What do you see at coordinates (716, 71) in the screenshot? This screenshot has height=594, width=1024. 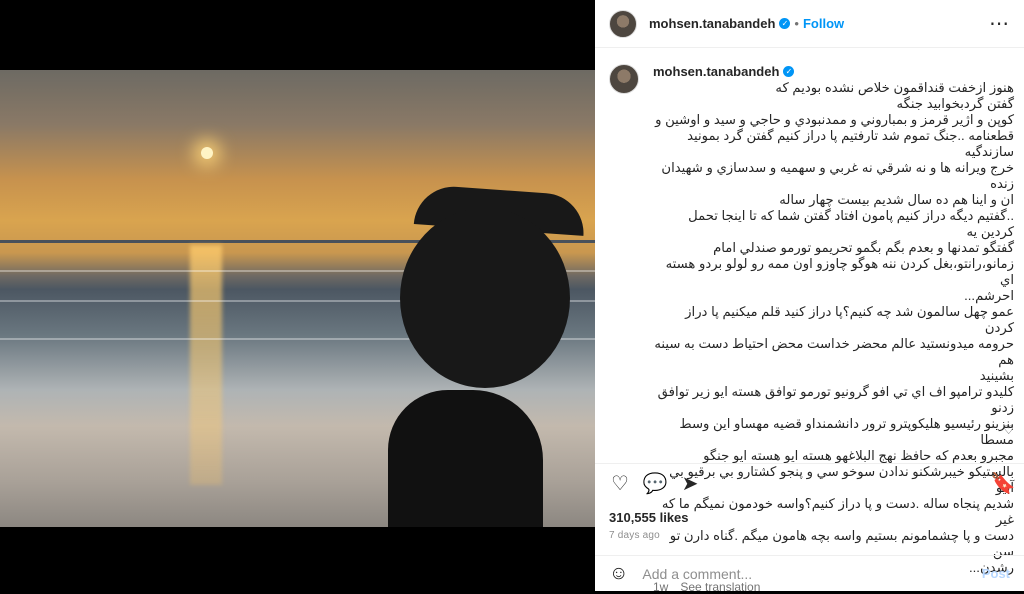 I see `caption-username: mohsen.tanabandeh` at bounding box center [716, 71].